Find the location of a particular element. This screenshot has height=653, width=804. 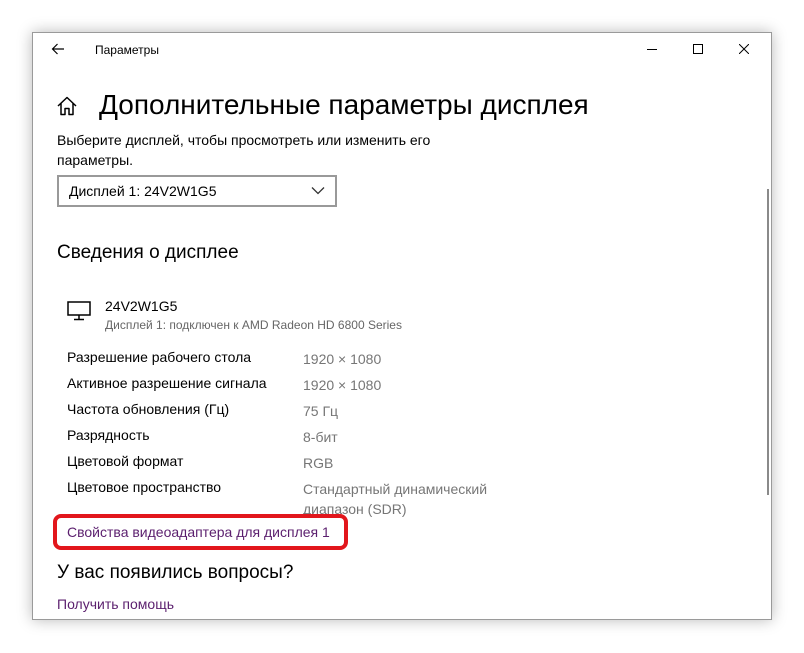

close-button is located at coordinates (744, 49).